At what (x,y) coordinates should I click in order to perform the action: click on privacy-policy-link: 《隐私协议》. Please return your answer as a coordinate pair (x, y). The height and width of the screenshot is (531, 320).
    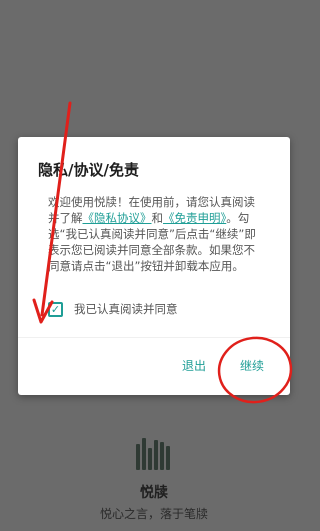
    Looking at the image, I should click on (117, 218).